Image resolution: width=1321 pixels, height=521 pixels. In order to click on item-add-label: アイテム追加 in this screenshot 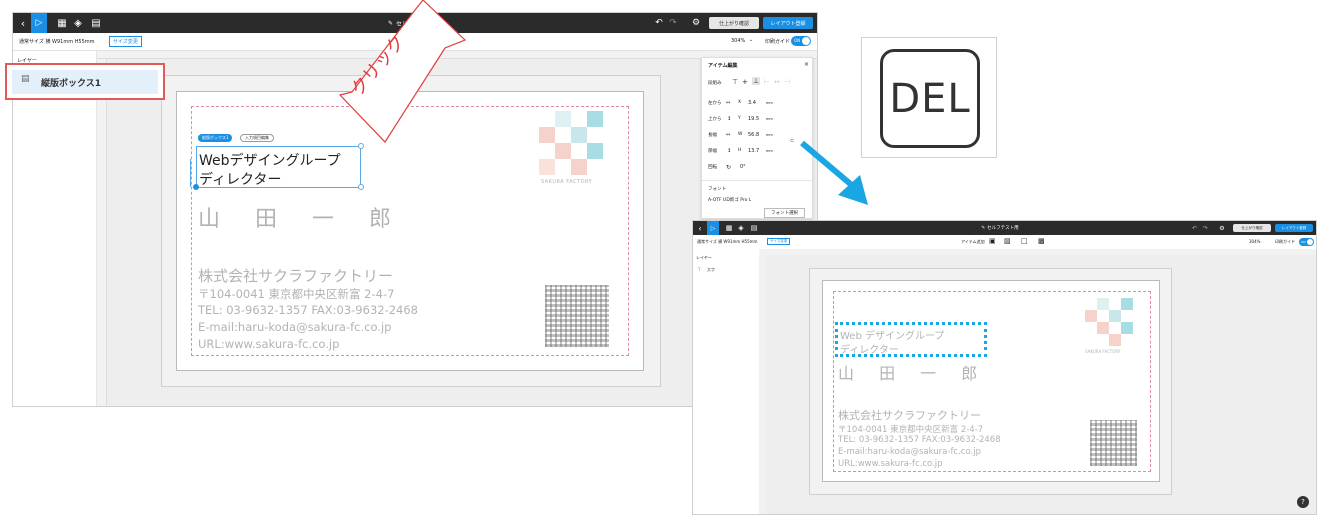, I will do `click(973, 241)`.